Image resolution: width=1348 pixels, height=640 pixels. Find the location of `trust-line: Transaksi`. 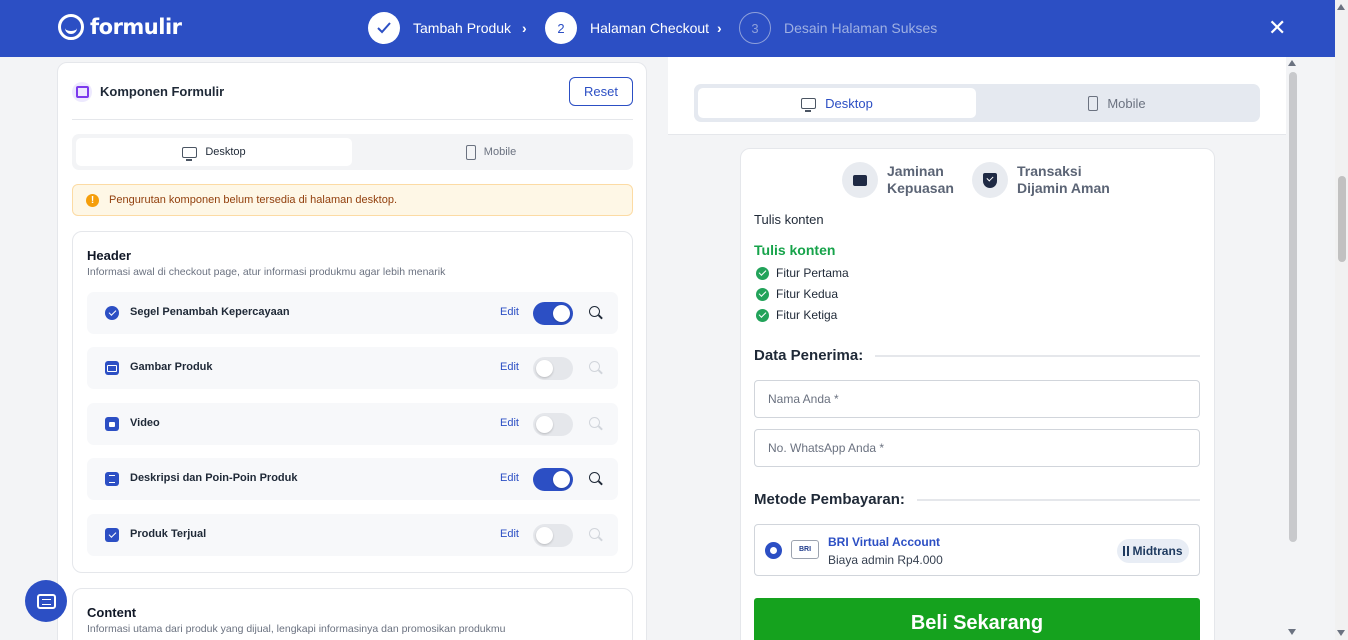

trust-line: Transaksi is located at coordinates (1049, 171).